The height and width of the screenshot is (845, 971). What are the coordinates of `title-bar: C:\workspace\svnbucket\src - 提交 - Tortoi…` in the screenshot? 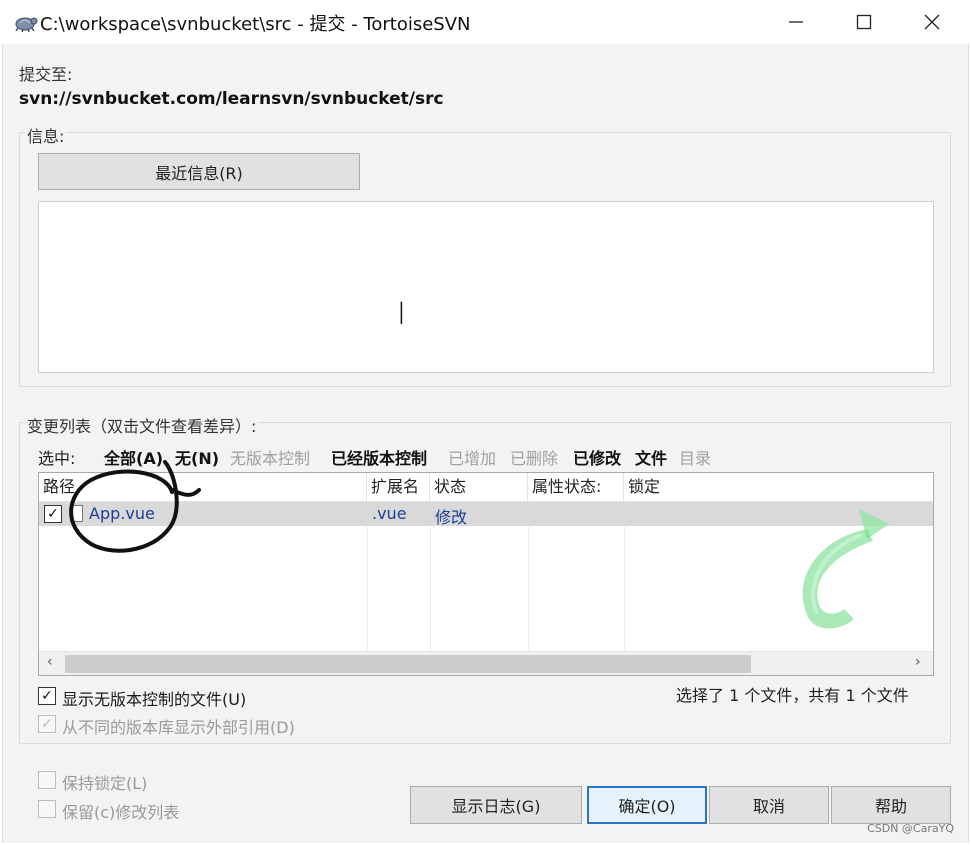 It's located at (485, 22).